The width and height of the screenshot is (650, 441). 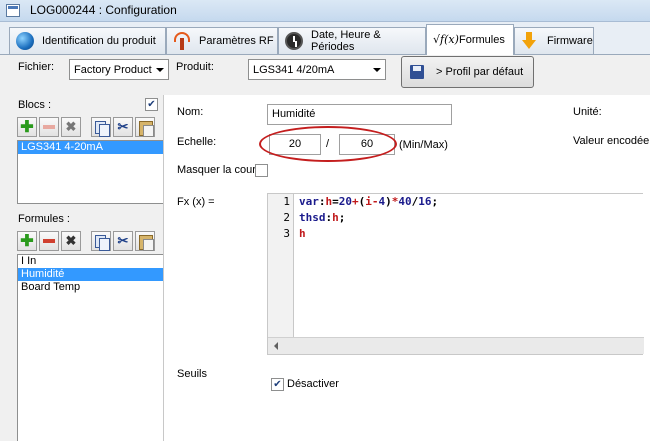 What do you see at coordinates (49, 127) in the screenshot?
I see `remove-bloc-button` at bounding box center [49, 127].